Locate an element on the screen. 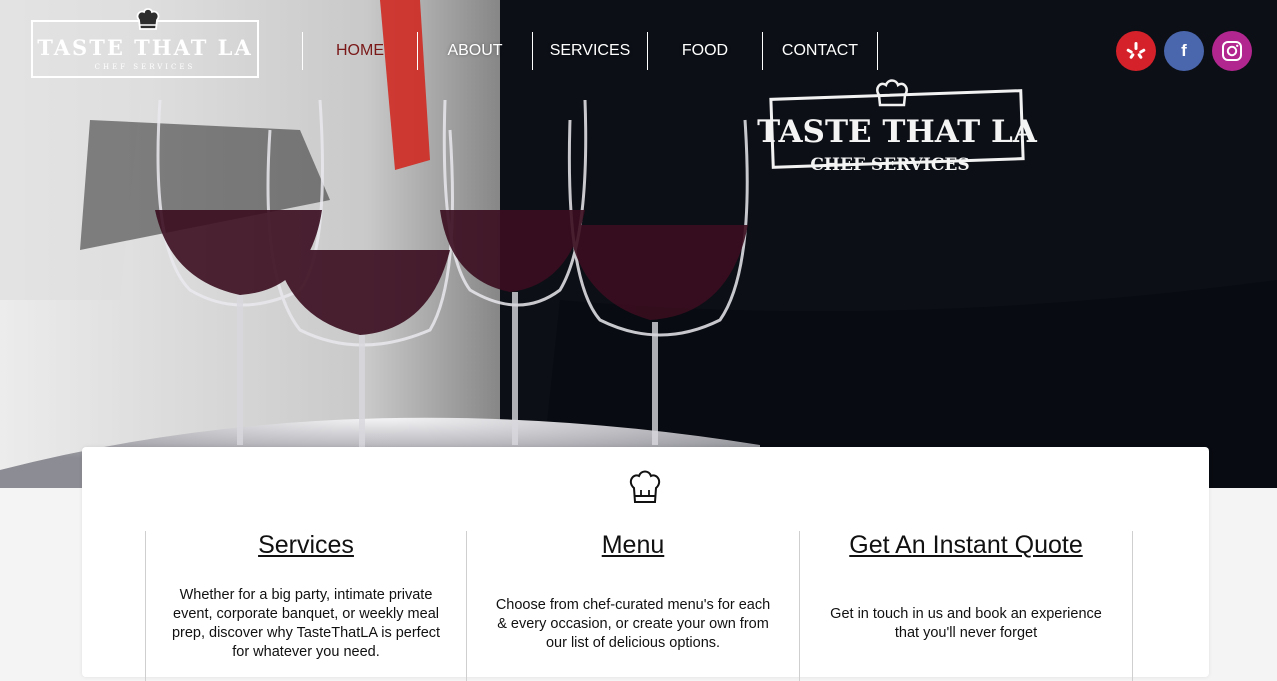 This screenshot has width=1277, height=681. facebook-icon: f is located at coordinates (1184, 50).